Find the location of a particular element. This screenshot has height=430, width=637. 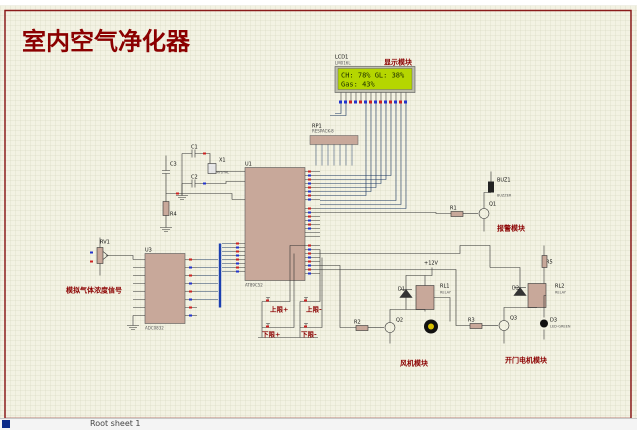

led-green is located at coordinates (544, 323).